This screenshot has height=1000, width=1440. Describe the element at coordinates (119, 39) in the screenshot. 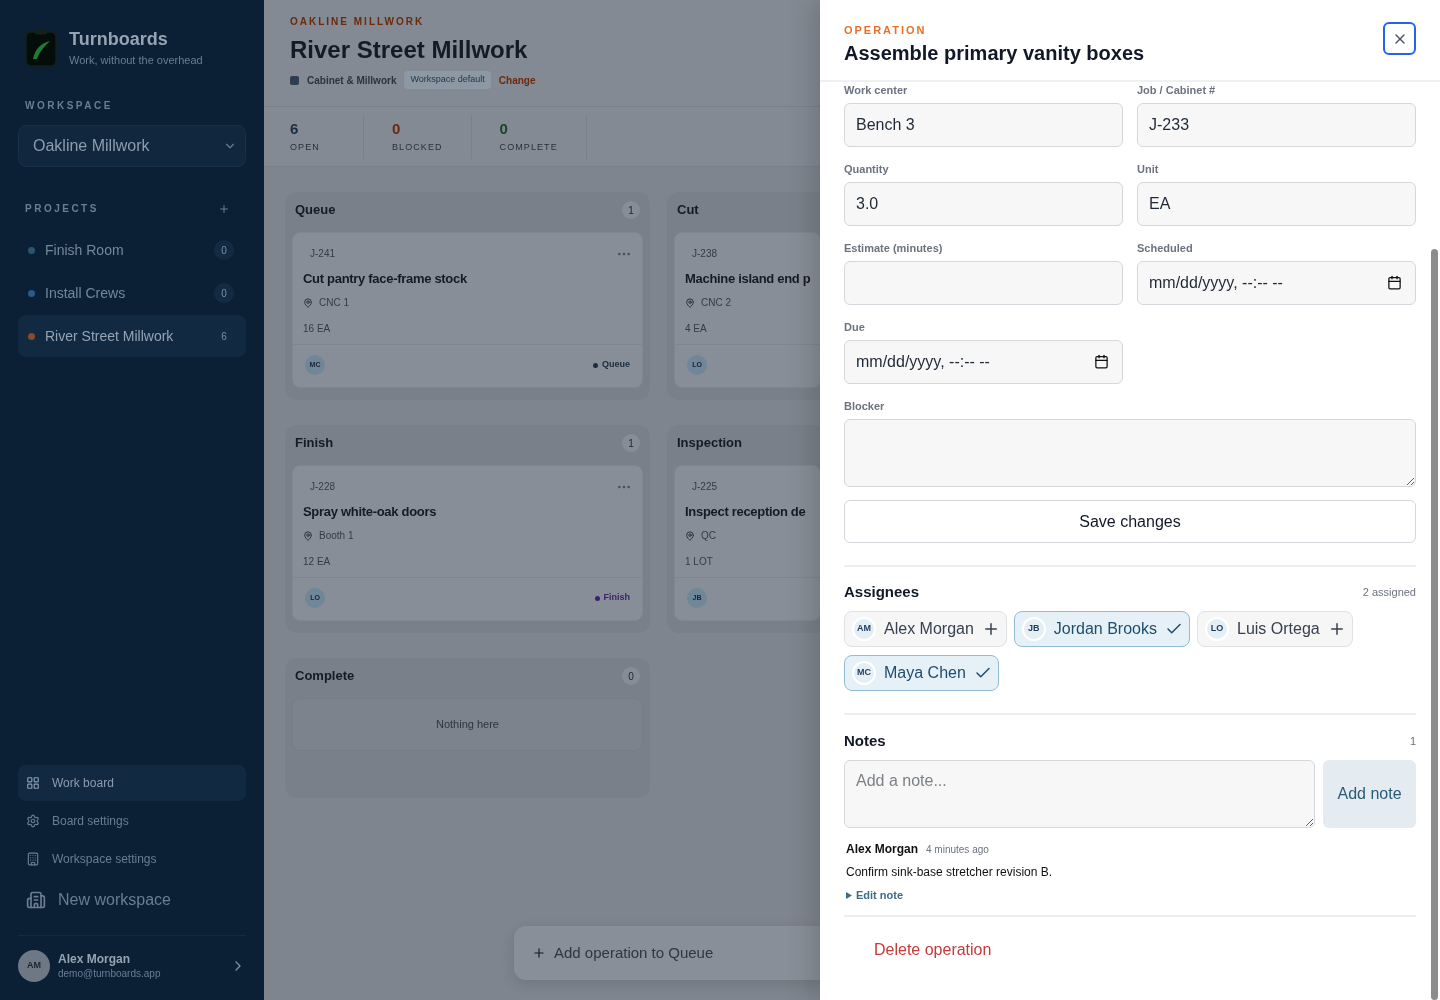

I see `brand-name: Turnboards` at that location.